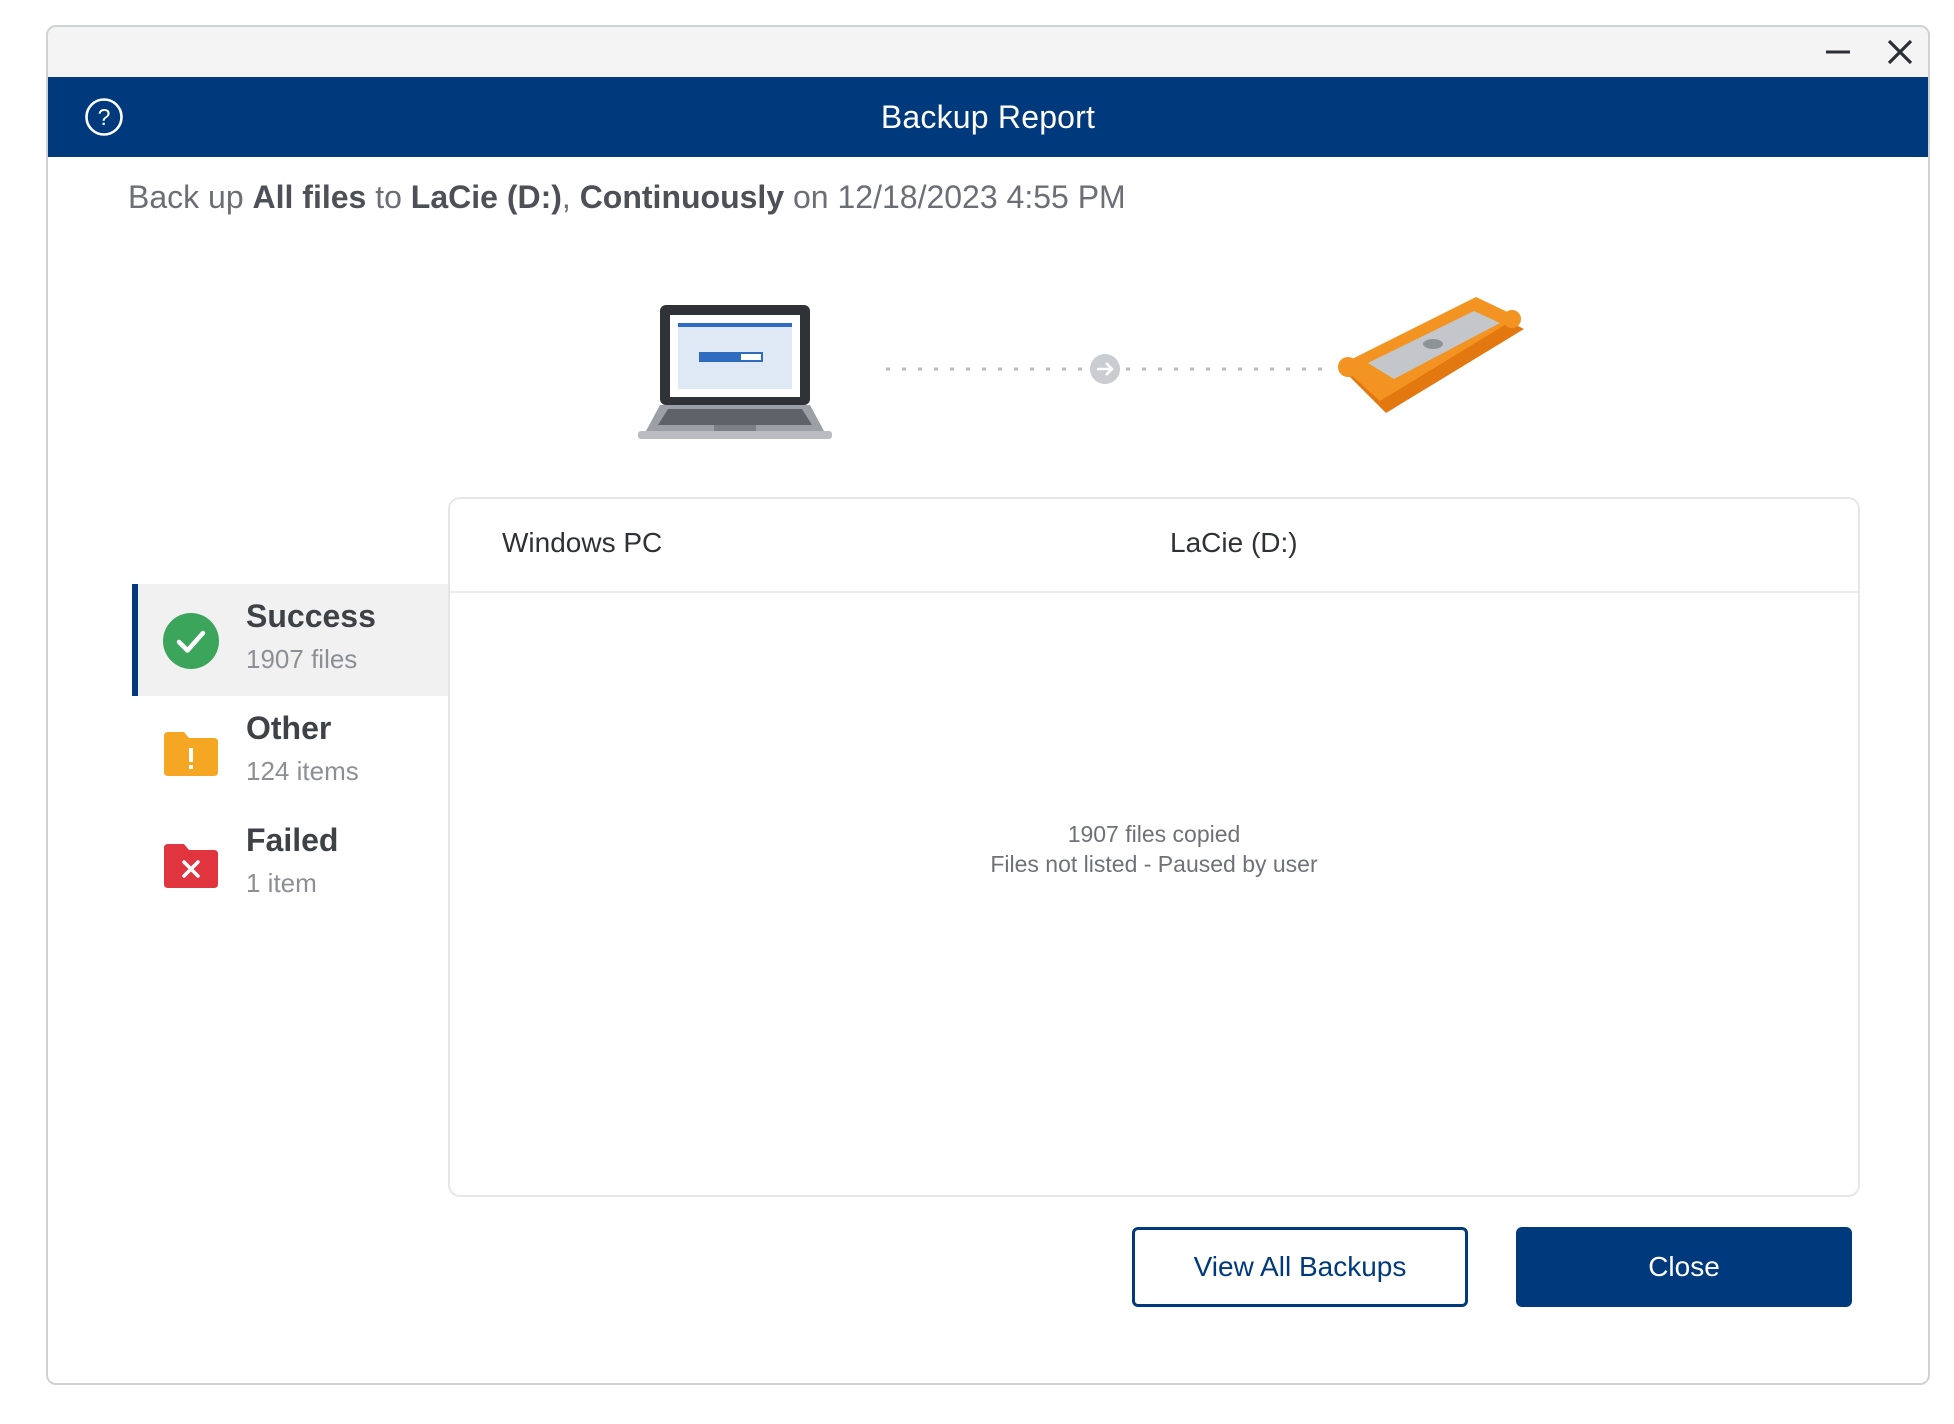  What do you see at coordinates (1684, 1267) in the screenshot?
I see `close-button: Close` at bounding box center [1684, 1267].